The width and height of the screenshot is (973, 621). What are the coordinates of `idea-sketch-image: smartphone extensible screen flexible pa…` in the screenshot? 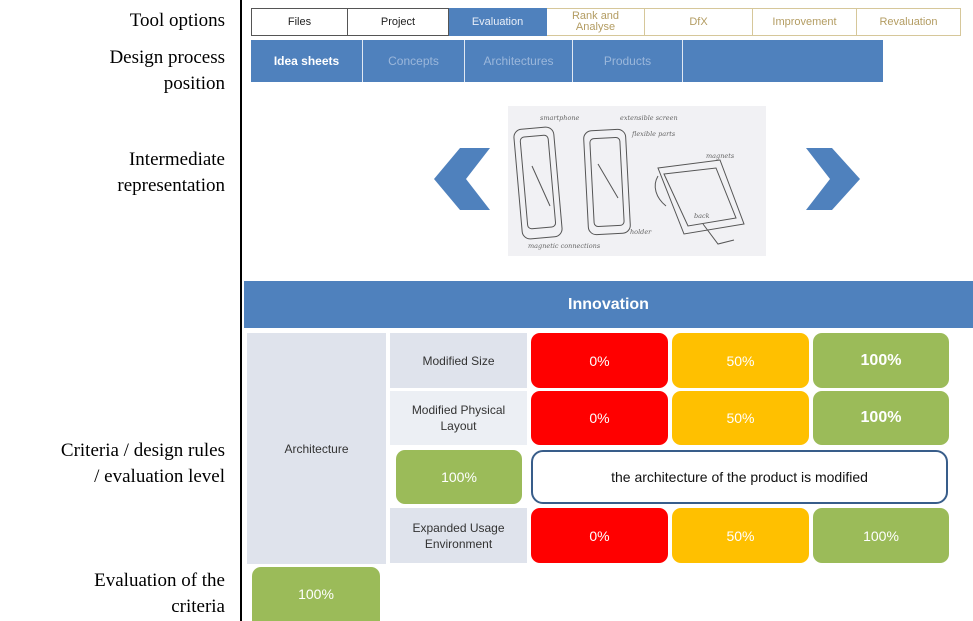 It's located at (637, 181).